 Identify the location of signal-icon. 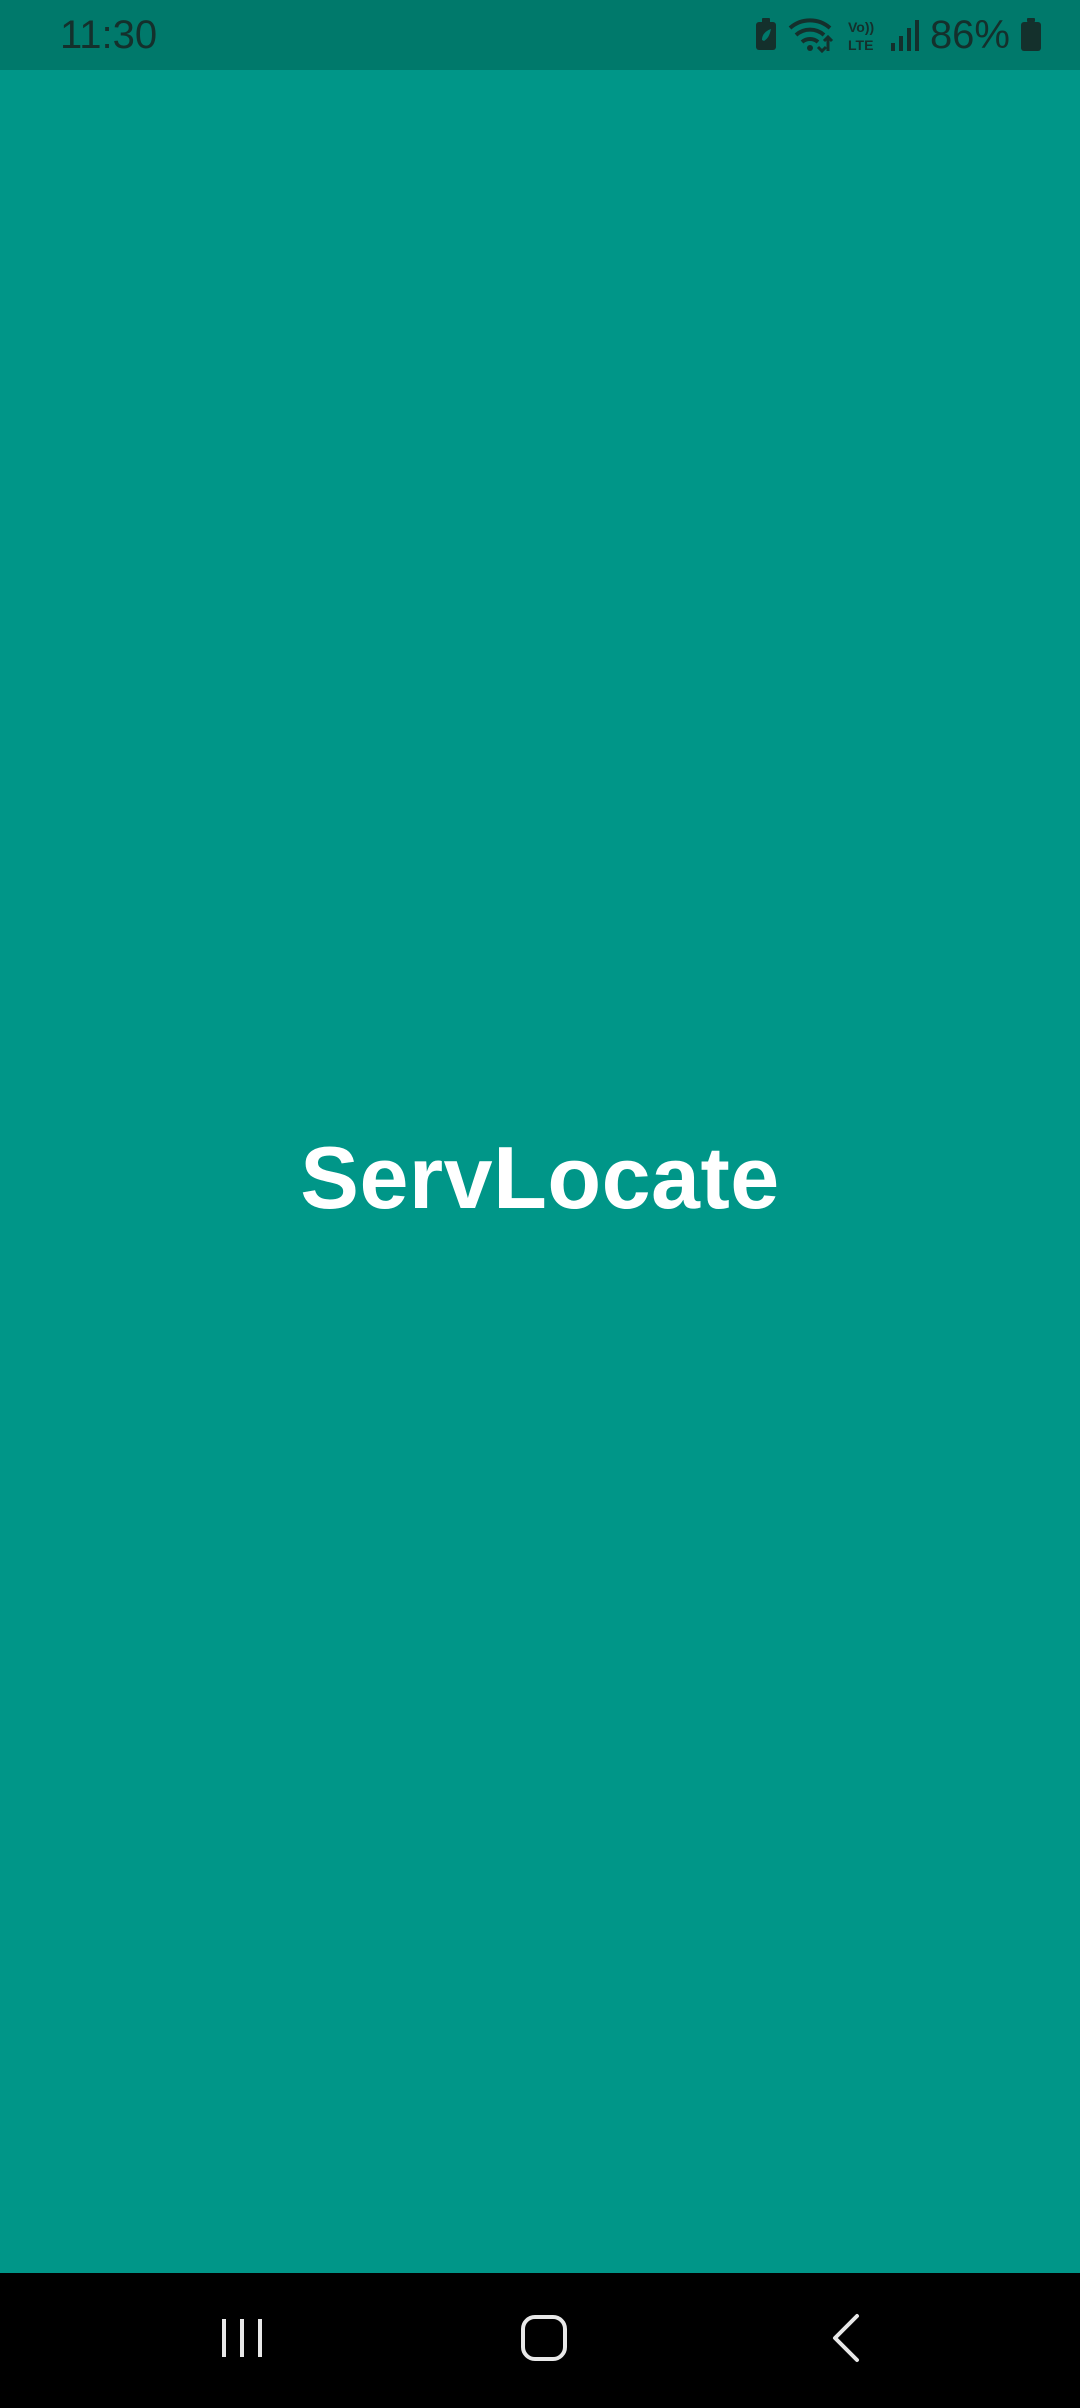
(905, 35).